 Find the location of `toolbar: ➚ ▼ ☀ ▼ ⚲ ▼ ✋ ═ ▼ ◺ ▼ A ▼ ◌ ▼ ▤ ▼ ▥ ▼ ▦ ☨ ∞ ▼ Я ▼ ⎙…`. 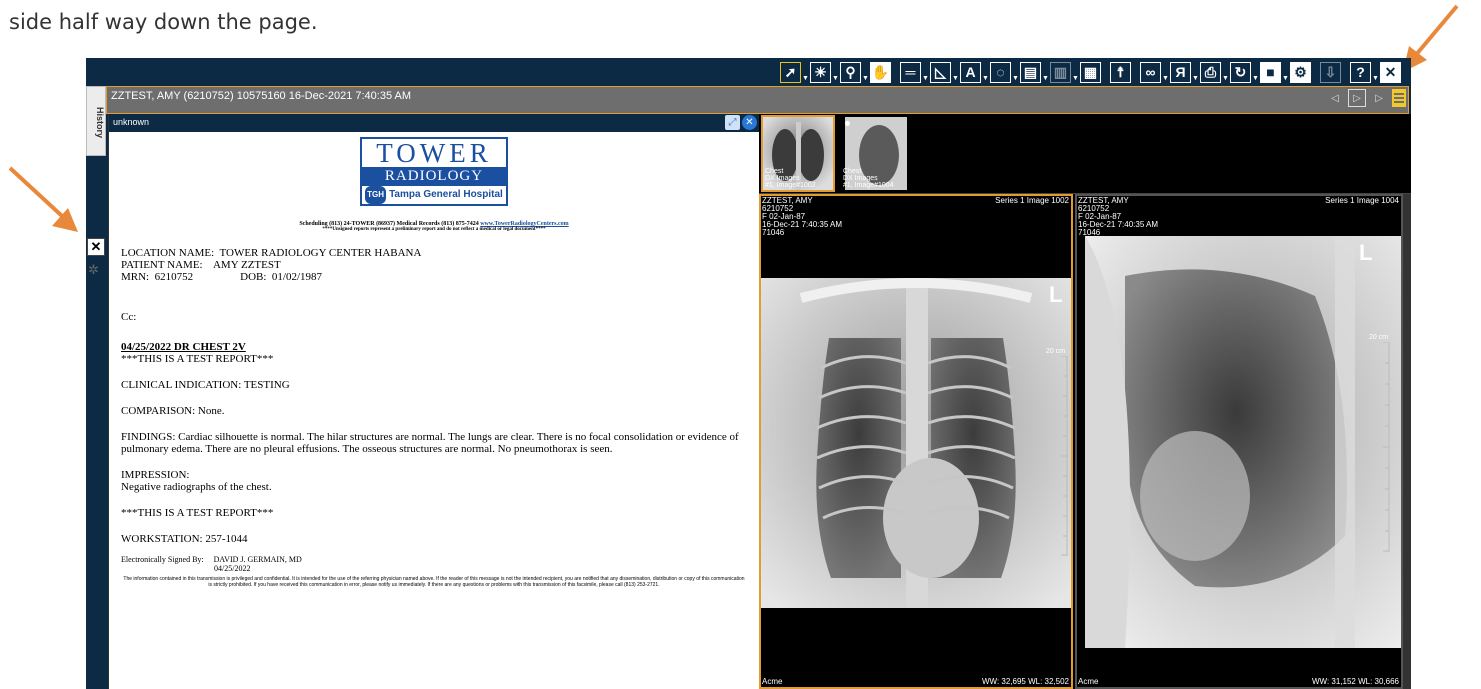

toolbar: ➚ ▼ ☀ ▼ ⚲ ▼ ✋ ═ ▼ ◺ ▼ A ▼ ◌ ▼ ▤ ▼ ▥ ▼ ▦ ☨ ∞ ▼ Я ▼ ⎙… is located at coordinates (748, 72).